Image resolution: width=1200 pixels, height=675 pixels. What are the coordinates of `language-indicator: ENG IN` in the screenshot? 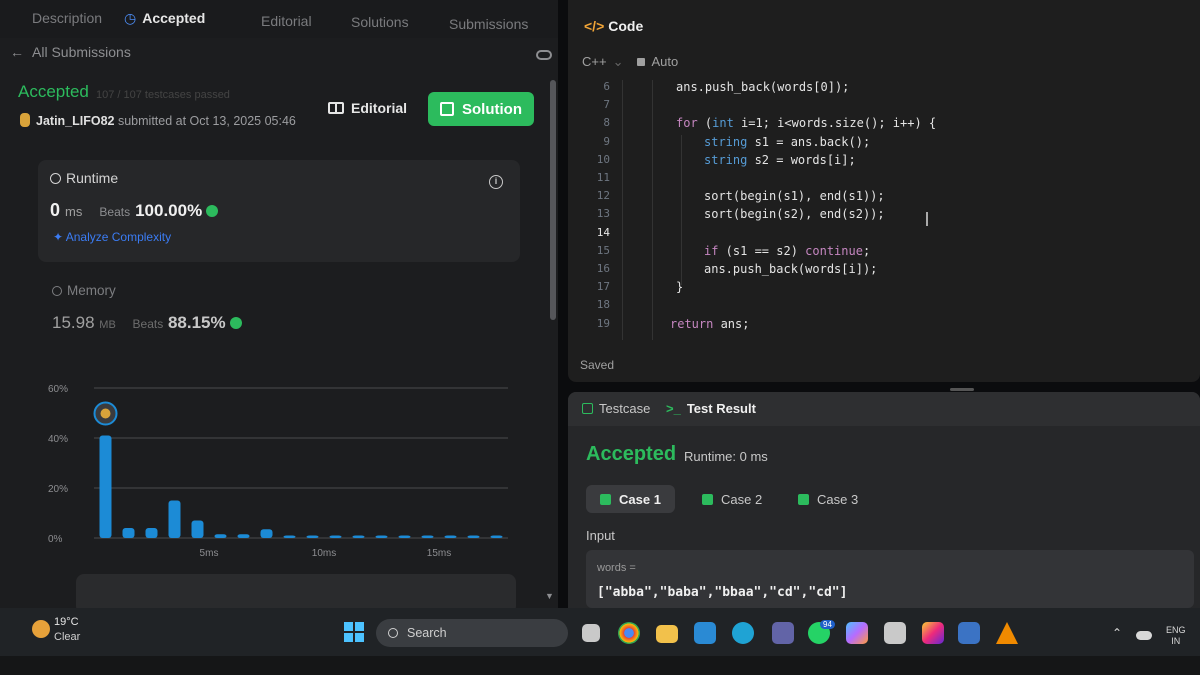 It's located at (1176, 636).